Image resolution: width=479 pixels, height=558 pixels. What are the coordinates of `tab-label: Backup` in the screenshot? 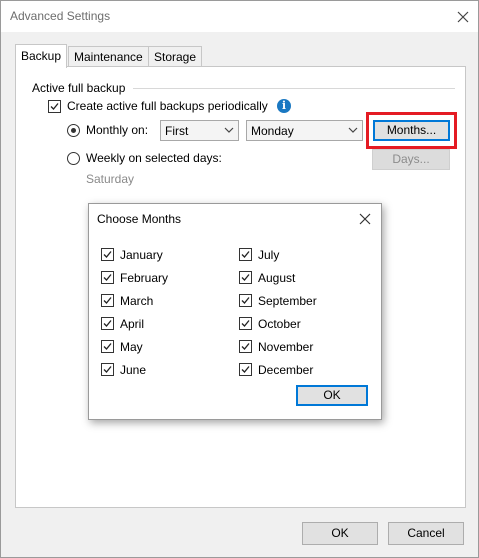 It's located at (41, 56).